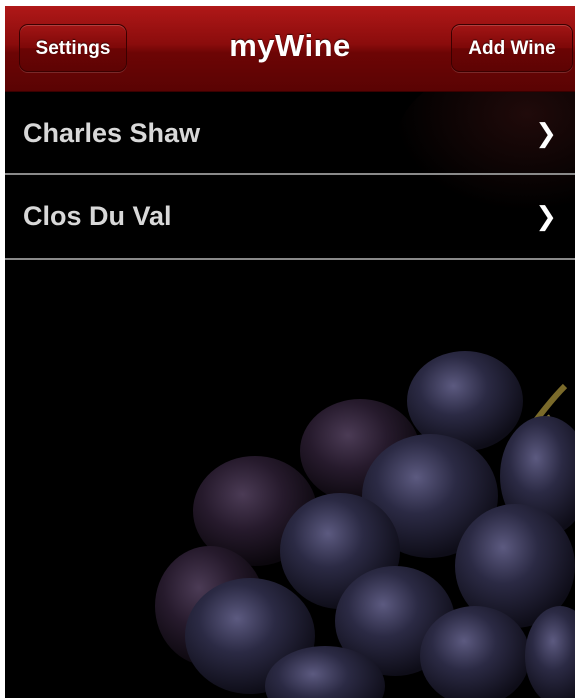  Describe the element at coordinates (290, 49) in the screenshot. I see `navigation-bar: Settings myWine Add Wine` at that location.